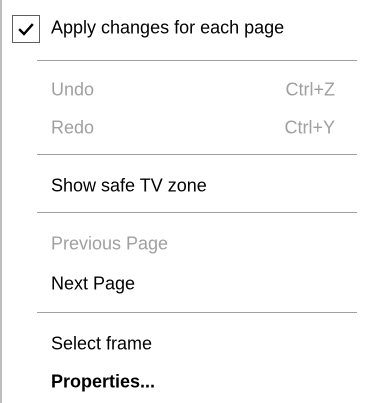 Image resolution: width=377 pixels, height=403 pixels. I want to click on menu-item-label: Next Page, so click(93, 283).